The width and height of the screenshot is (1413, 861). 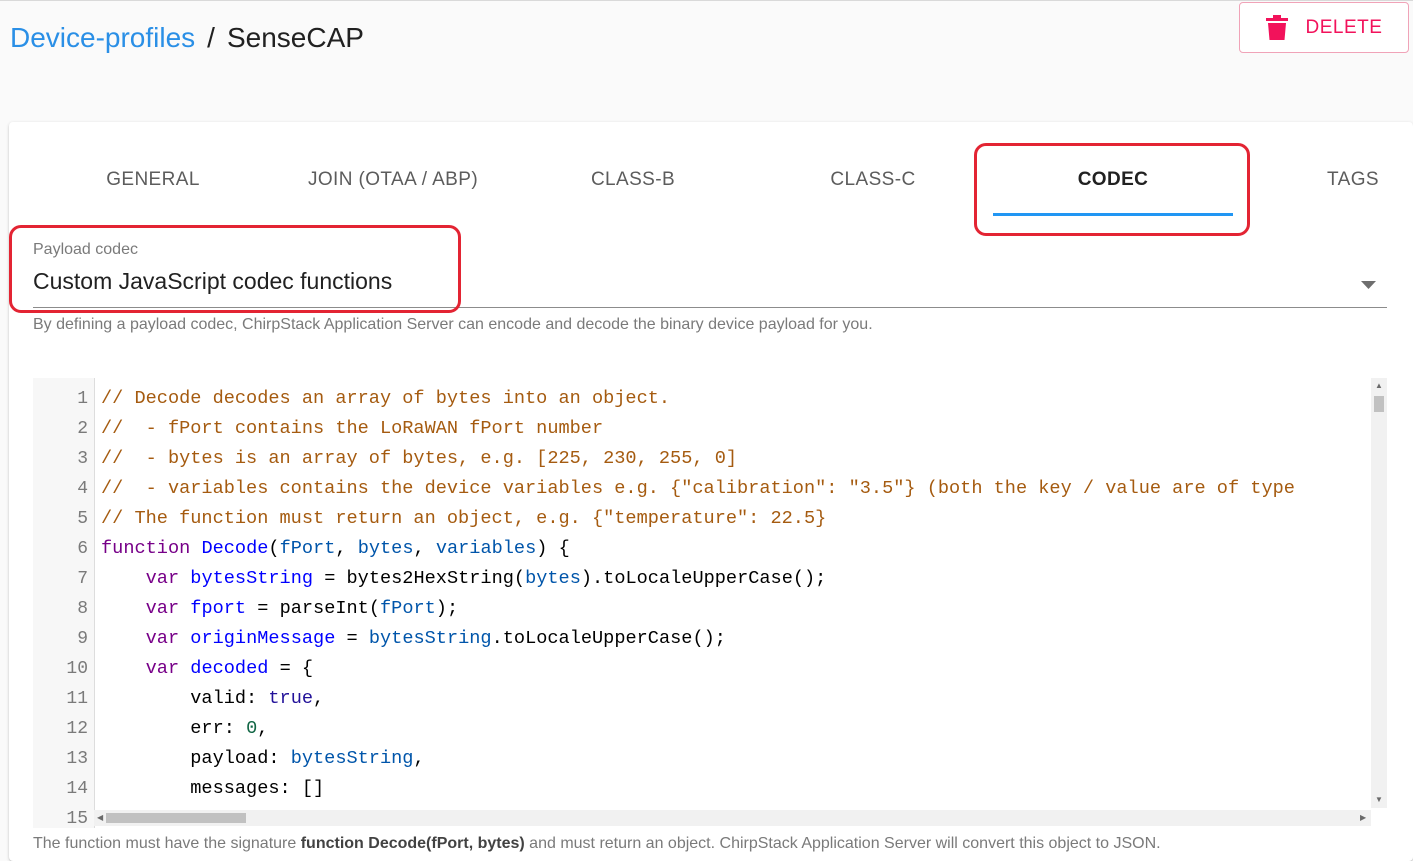 What do you see at coordinates (1368, 285) in the screenshot?
I see `caret-down-icon` at bounding box center [1368, 285].